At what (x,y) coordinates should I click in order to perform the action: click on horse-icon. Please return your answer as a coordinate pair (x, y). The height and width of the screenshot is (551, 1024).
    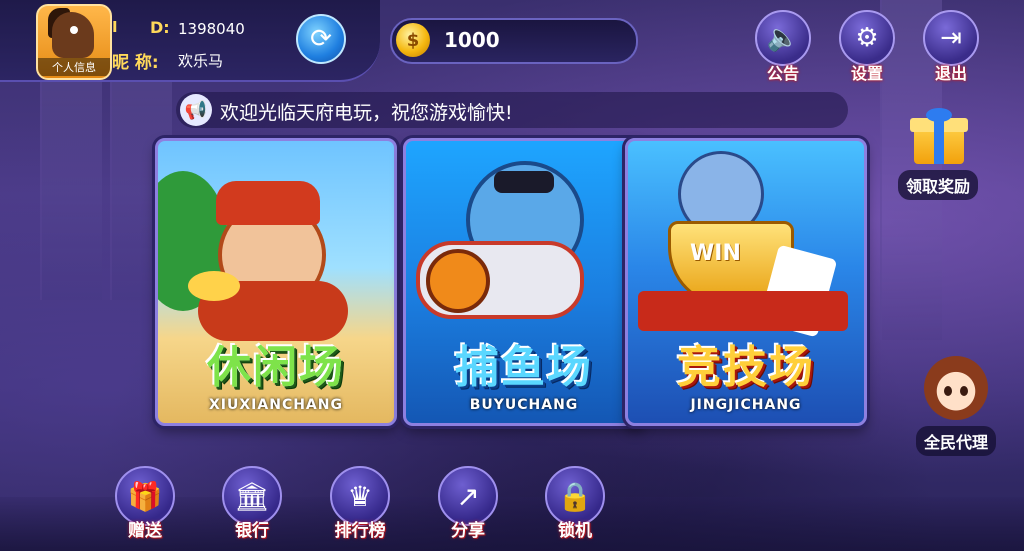
    Looking at the image, I should click on (73, 35).